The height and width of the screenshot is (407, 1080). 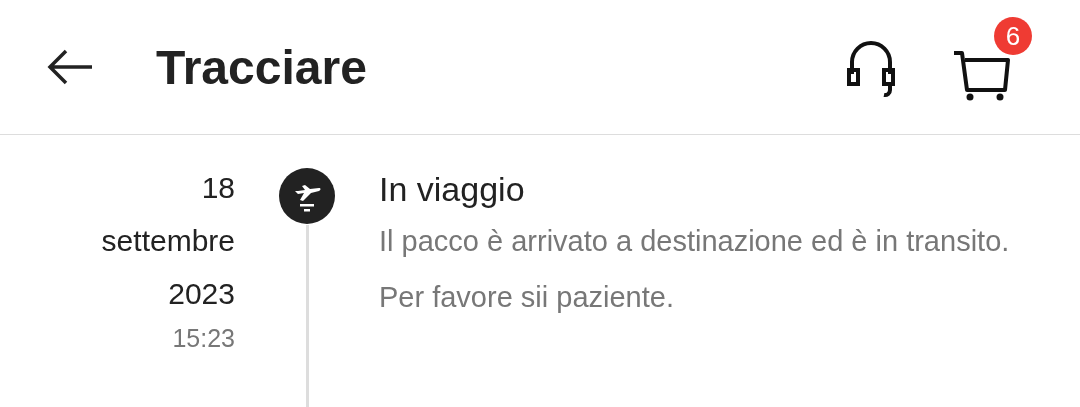 What do you see at coordinates (307, 196) in the screenshot?
I see `airplane-icon` at bounding box center [307, 196].